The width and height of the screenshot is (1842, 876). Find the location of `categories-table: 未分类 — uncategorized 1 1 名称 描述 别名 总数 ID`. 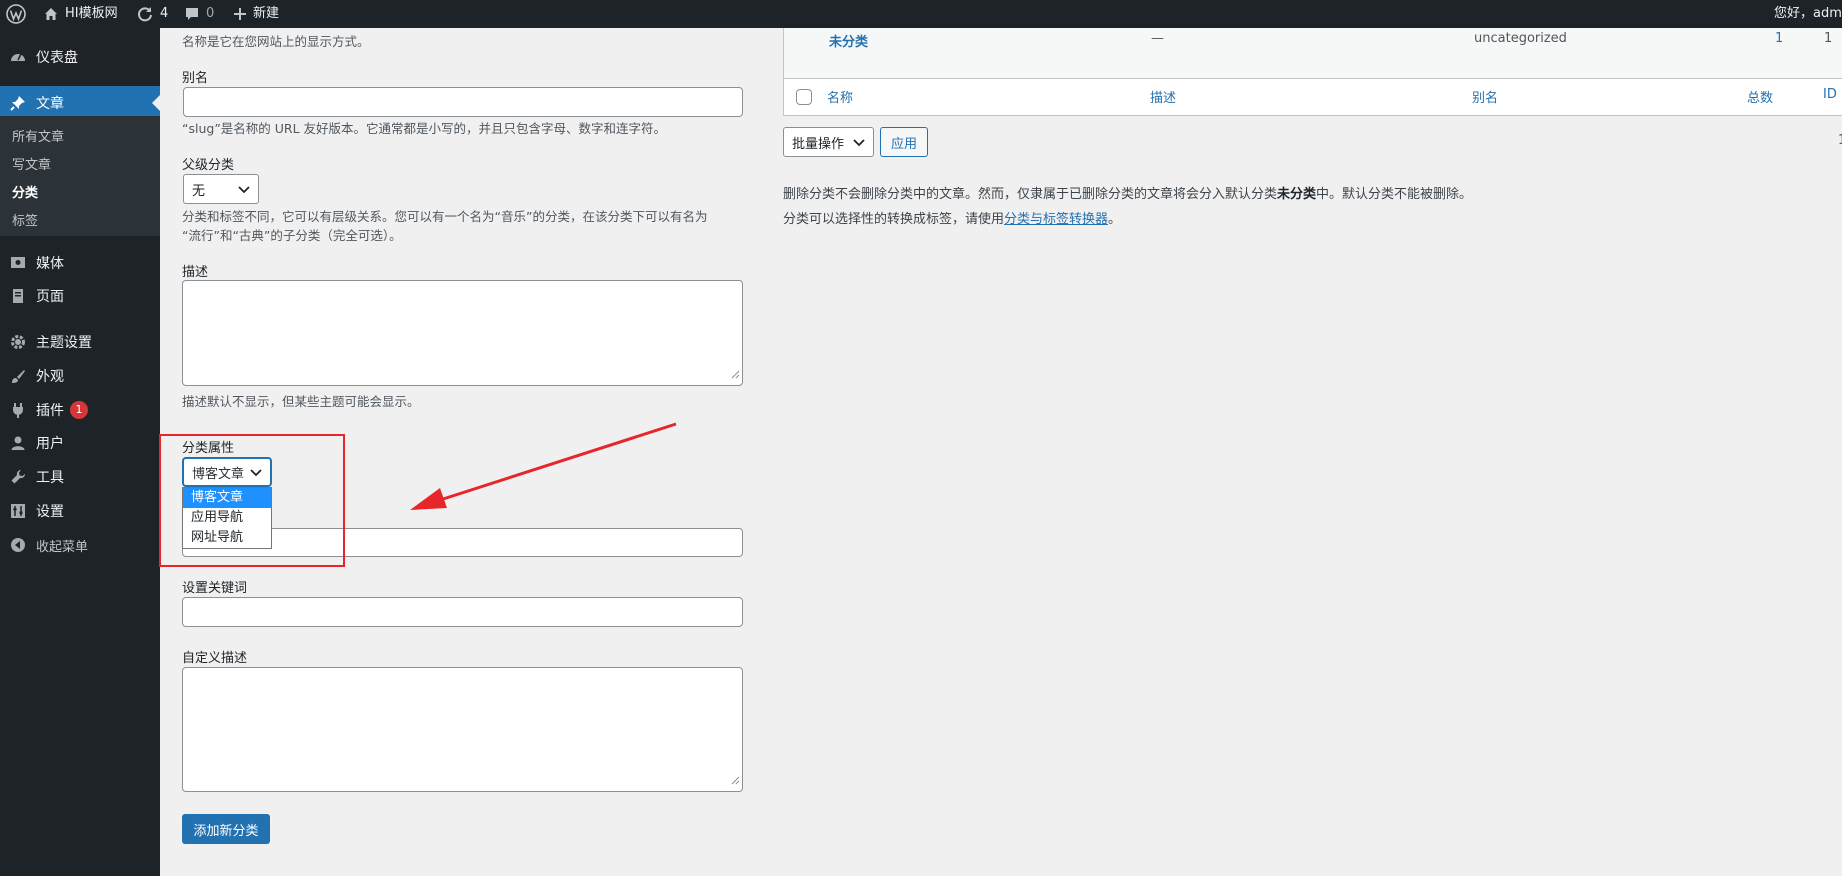

categories-table: 未分类 — uncategorized 1 1 名称 描述 别名 总数 ID is located at coordinates (1312, 72).